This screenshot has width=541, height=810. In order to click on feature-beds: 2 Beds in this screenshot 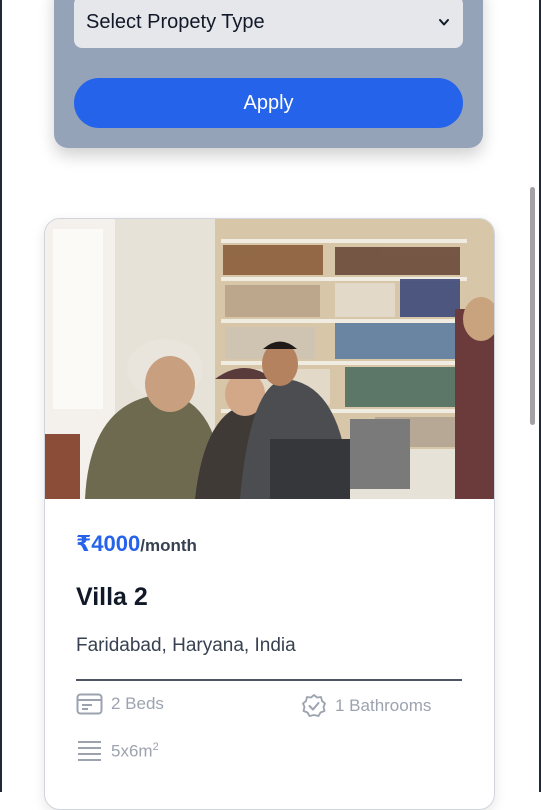, I will do `click(120, 704)`.